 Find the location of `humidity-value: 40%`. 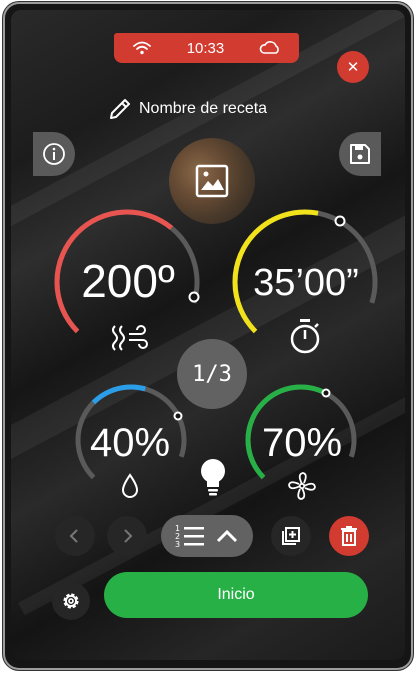

humidity-value: 40% is located at coordinates (130, 443).